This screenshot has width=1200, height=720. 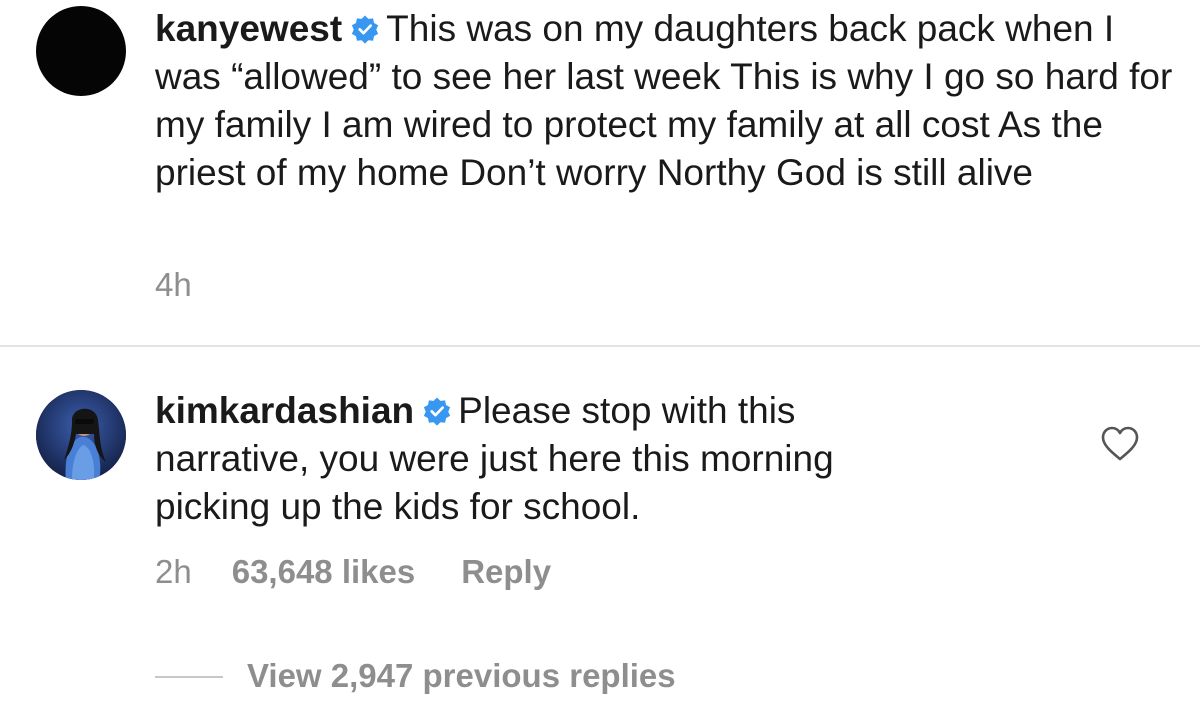 I want to click on comment-username: kimkardashian, so click(x=284, y=410).